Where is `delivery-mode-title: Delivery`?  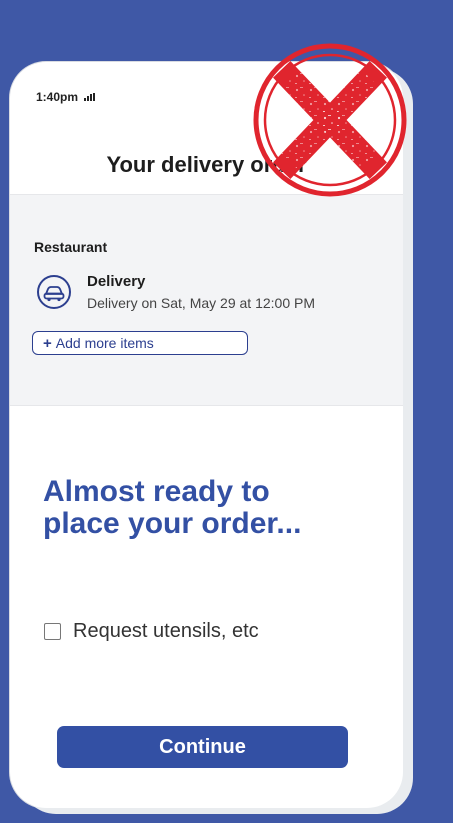 delivery-mode-title: Delivery is located at coordinates (116, 281).